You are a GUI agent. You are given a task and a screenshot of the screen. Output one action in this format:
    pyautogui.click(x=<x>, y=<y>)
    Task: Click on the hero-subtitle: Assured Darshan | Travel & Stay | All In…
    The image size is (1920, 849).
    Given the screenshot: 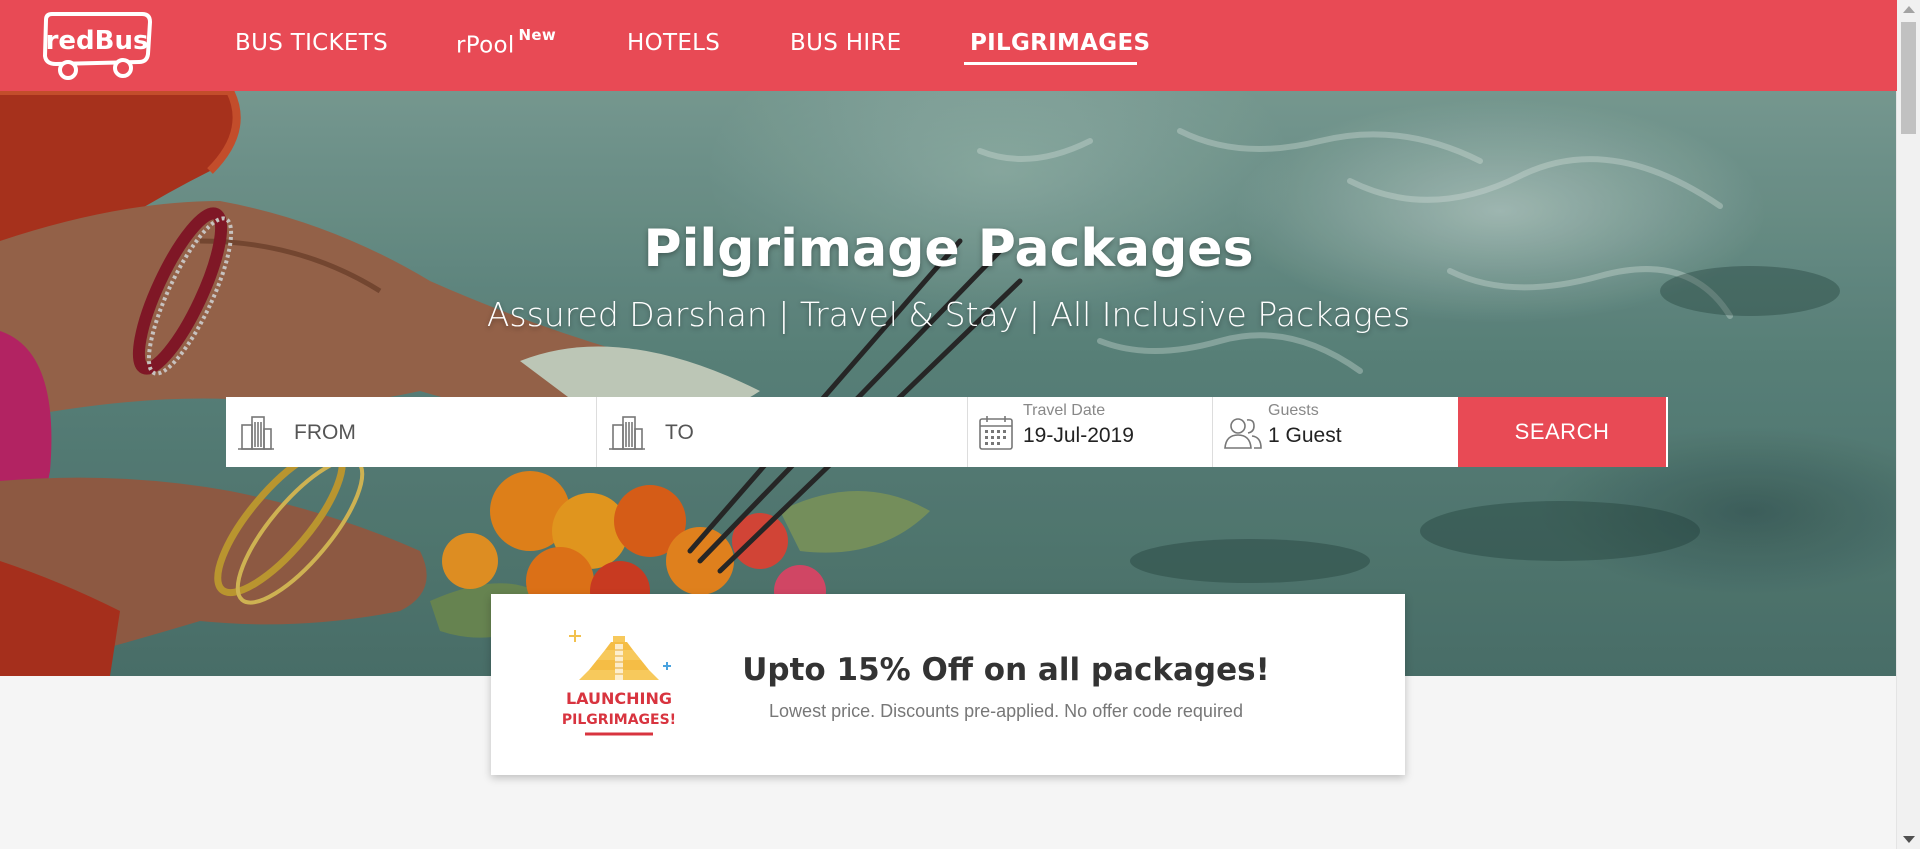 What is the action you would take?
    pyautogui.click(x=948, y=314)
    